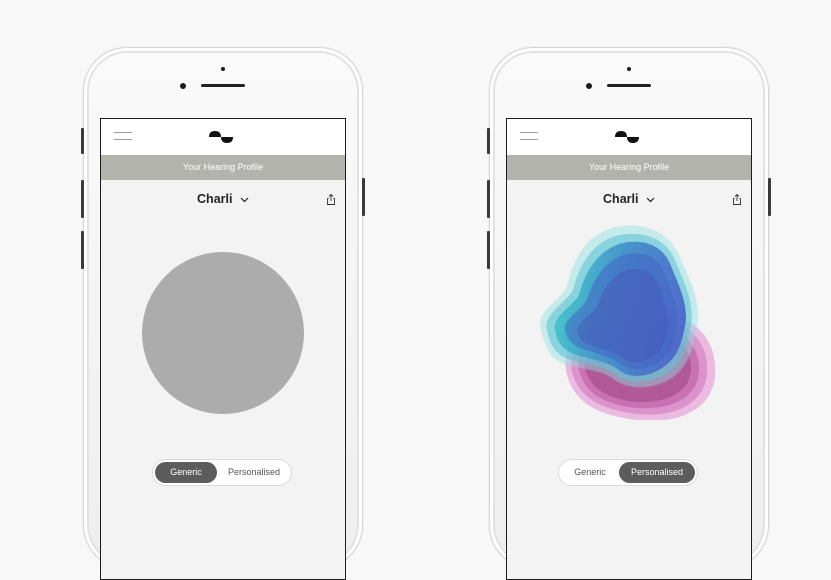 This screenshot has width=831, height=580. I want to click on generic-profile-circle, so click(223, 333).